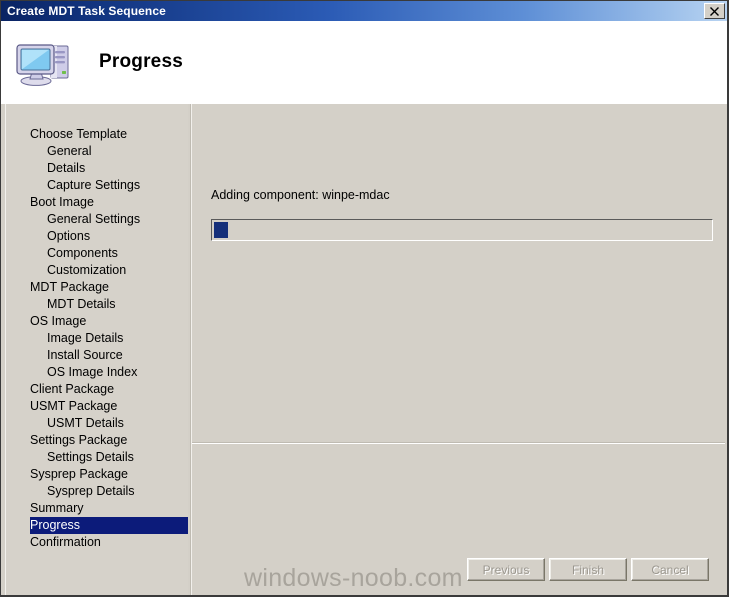 The height and width of the screenshot is (597, 729). Describe the element at coordinates (97, 287) in the screenshot. I see `sidebar-item-mdt-package: MDT Package` at that location.